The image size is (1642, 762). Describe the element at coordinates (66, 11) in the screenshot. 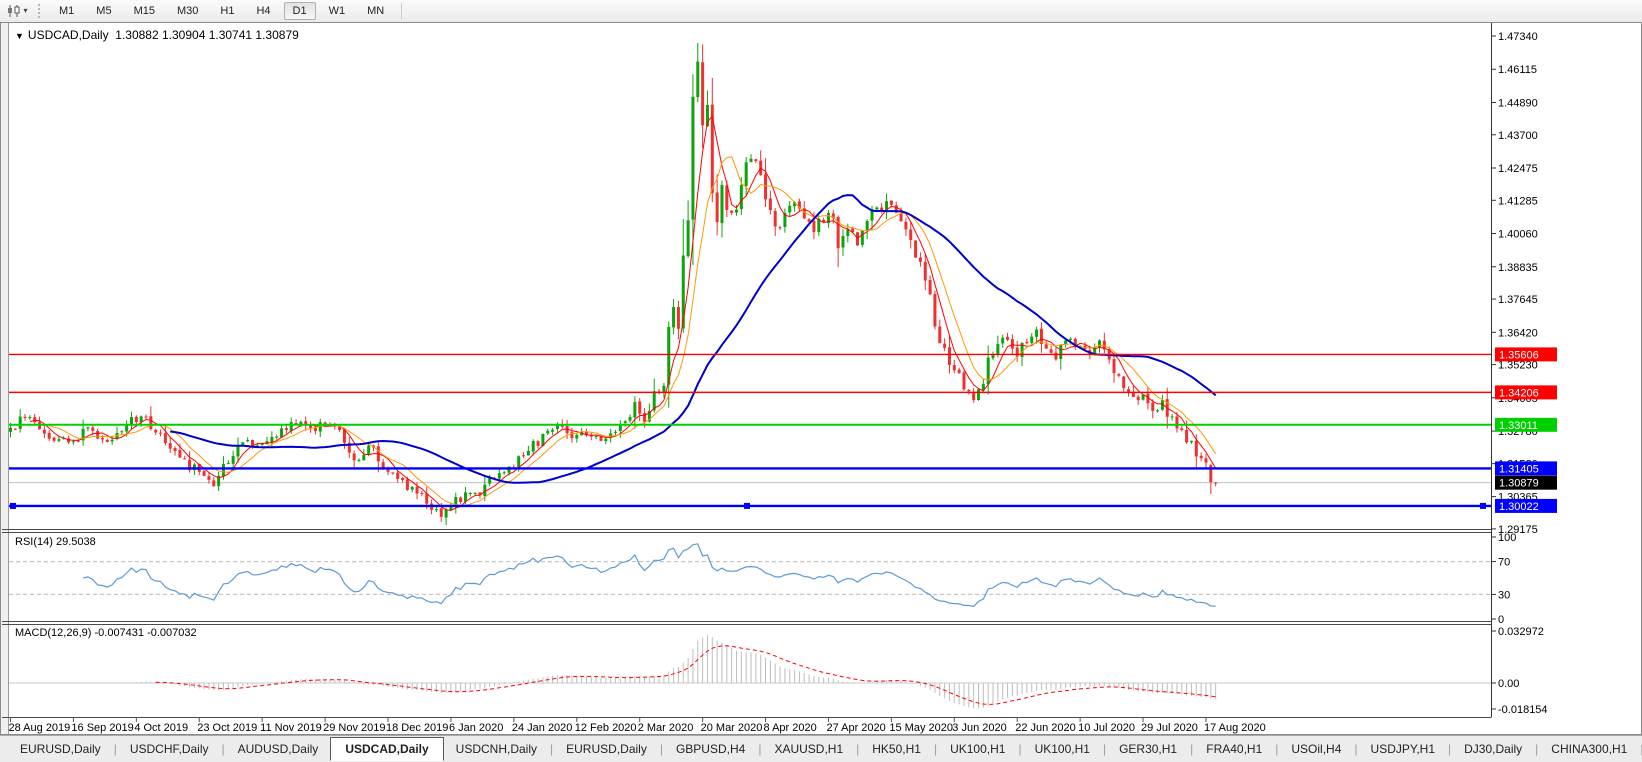

I see `timeframe-button-m1: M1` at that location.